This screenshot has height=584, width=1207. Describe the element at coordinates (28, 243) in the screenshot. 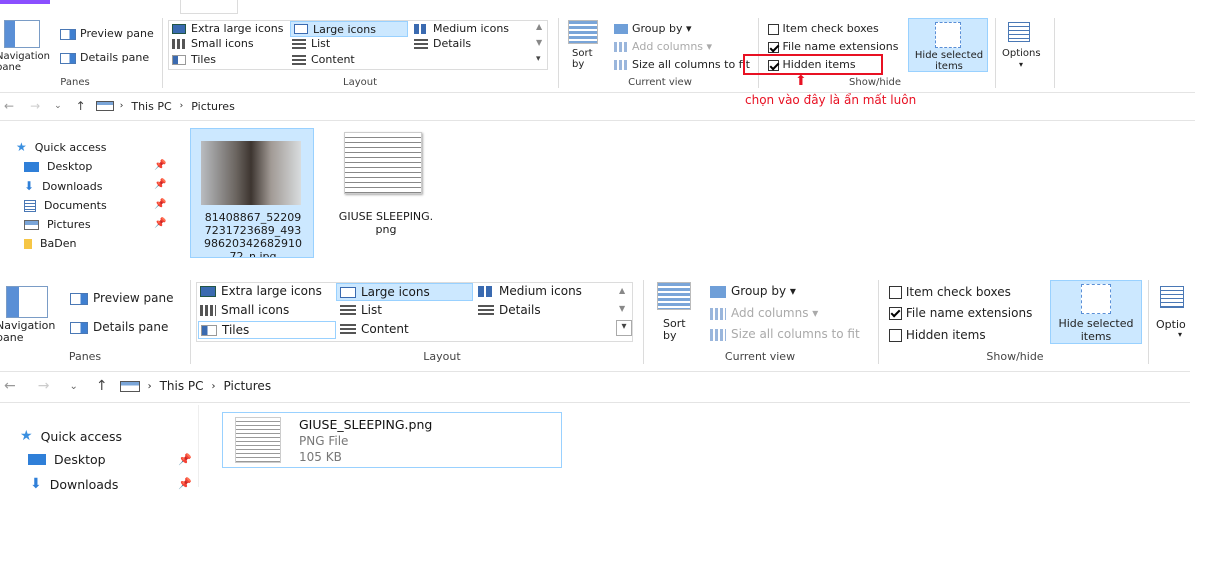

I see `folder-icon` at that location.